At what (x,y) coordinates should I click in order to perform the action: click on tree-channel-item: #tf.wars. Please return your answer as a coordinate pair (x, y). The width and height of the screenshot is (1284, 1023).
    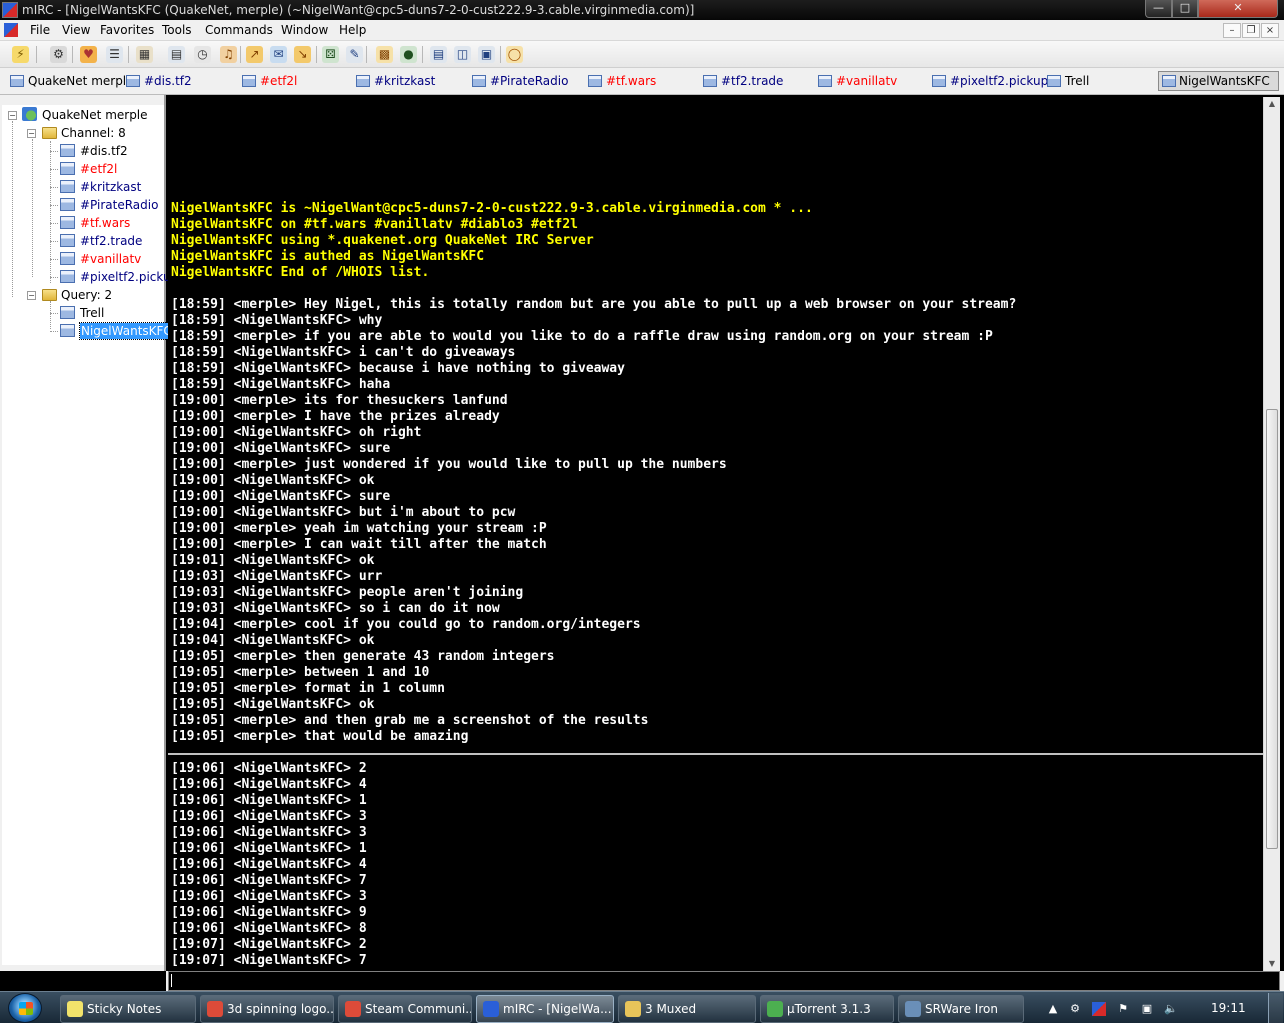
    Looking at the image, I should click on (105, 223).